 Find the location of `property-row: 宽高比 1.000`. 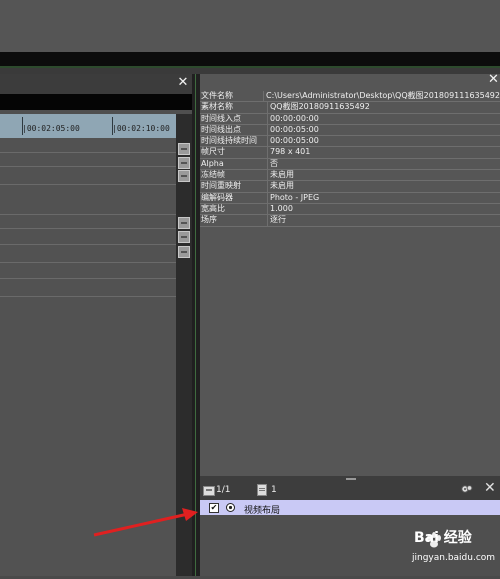

property-row: 宽高比 1.000 is located at coordinates (350, 209).